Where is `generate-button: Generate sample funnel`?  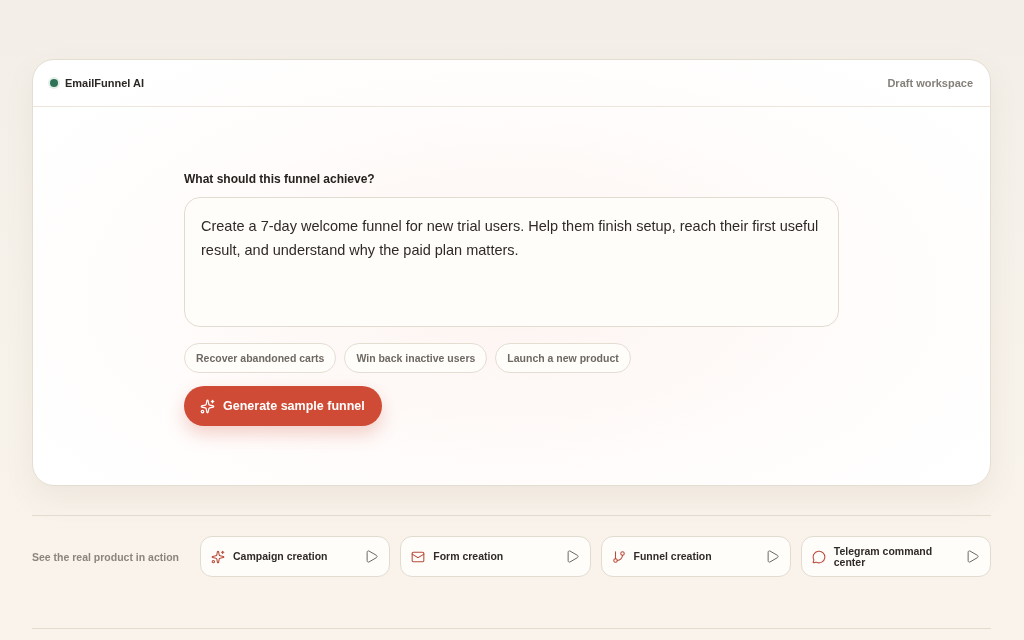 generate-button: Generate sample funnel is located at coordinates (283, 406).